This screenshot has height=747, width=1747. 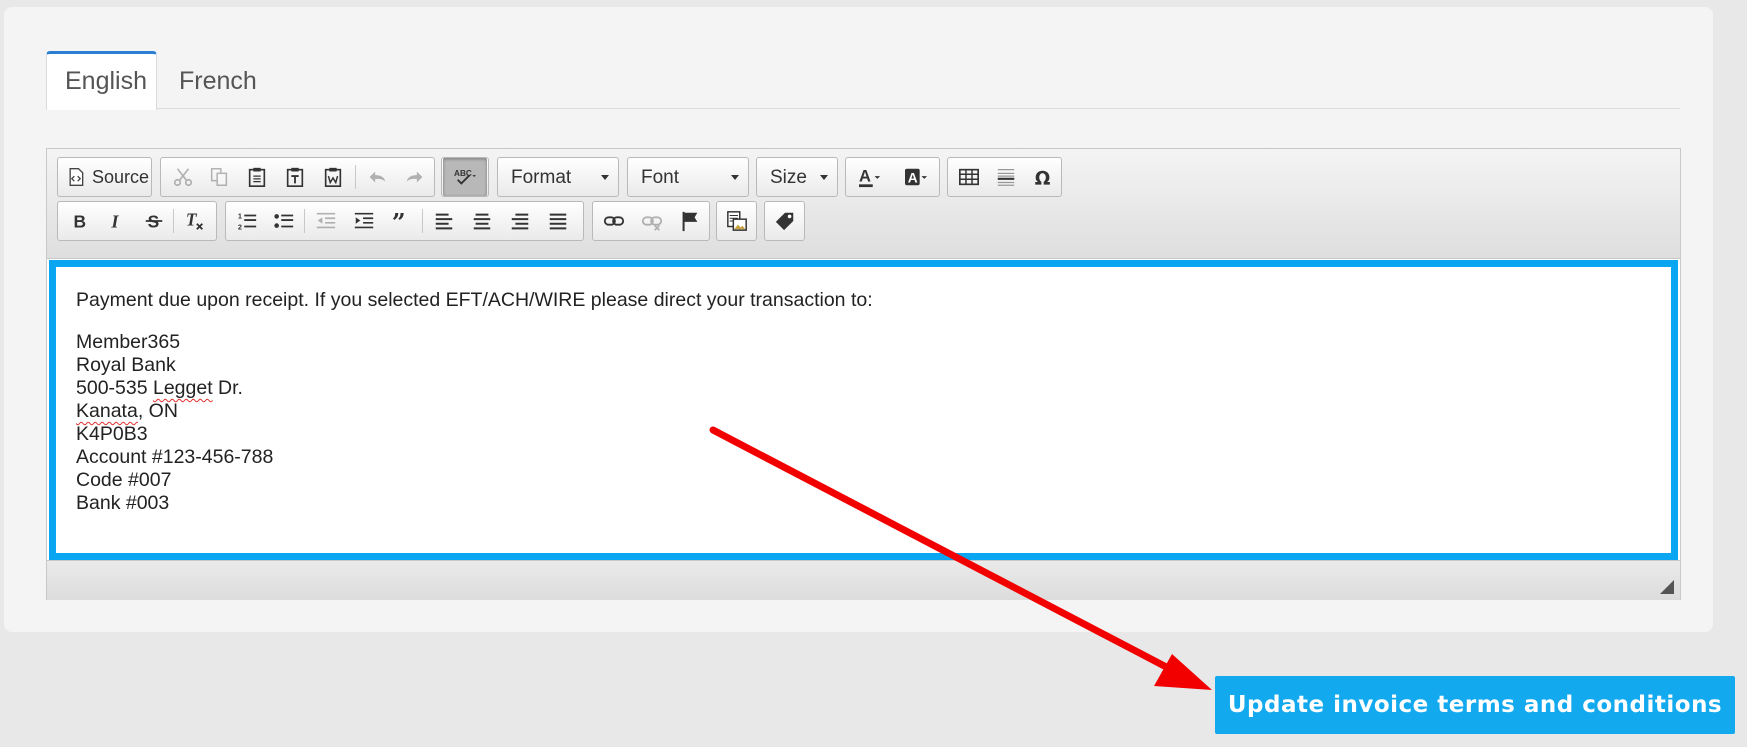 I want to click on flag-icon, so click(x=690, y=221).